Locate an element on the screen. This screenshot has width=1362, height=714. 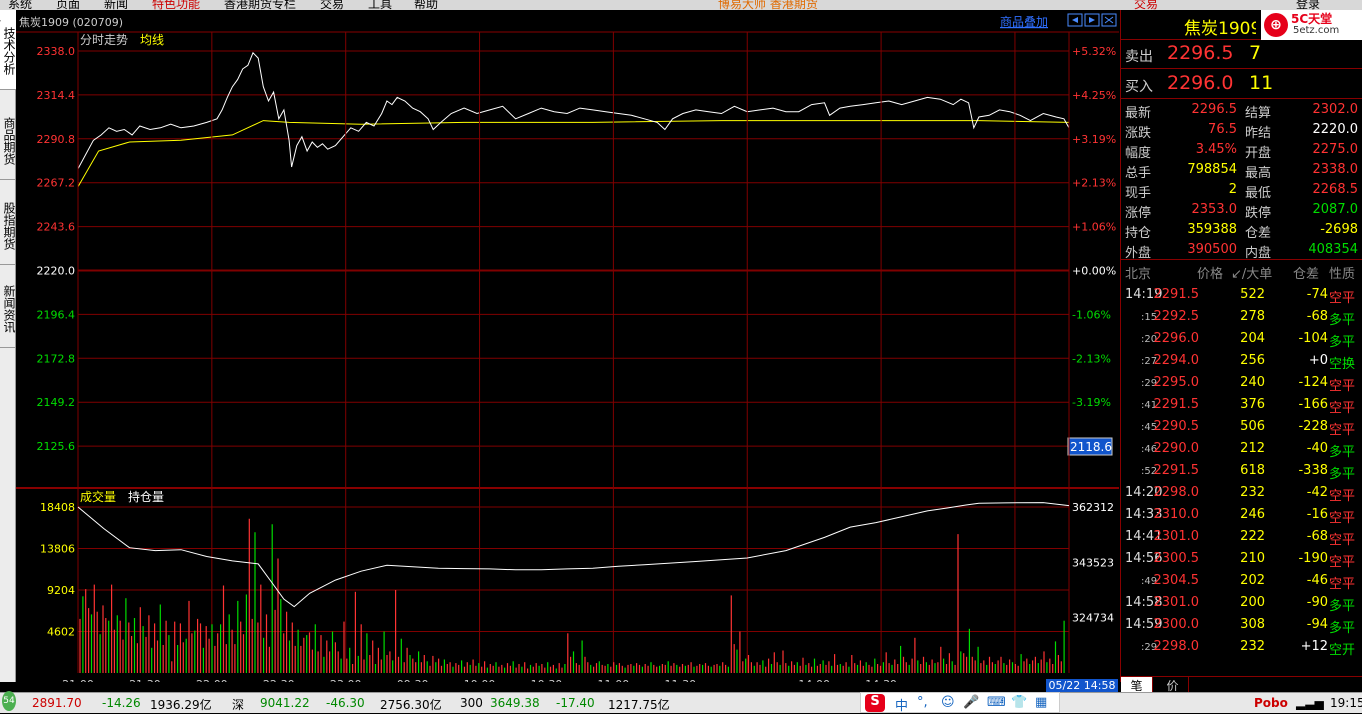
percent-tick-label: -3.19% is located at coordinates (1091, 402).